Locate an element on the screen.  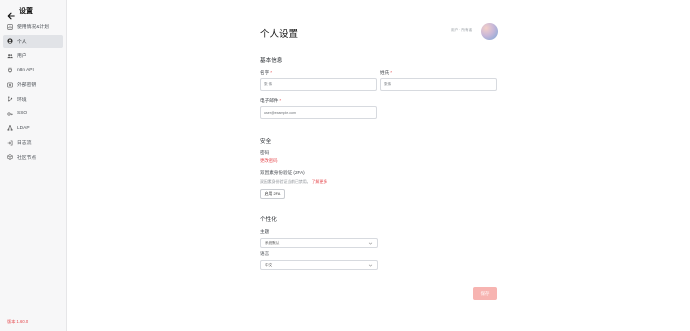
sidebar-header: 设置 is located at coordinates (33, 10).